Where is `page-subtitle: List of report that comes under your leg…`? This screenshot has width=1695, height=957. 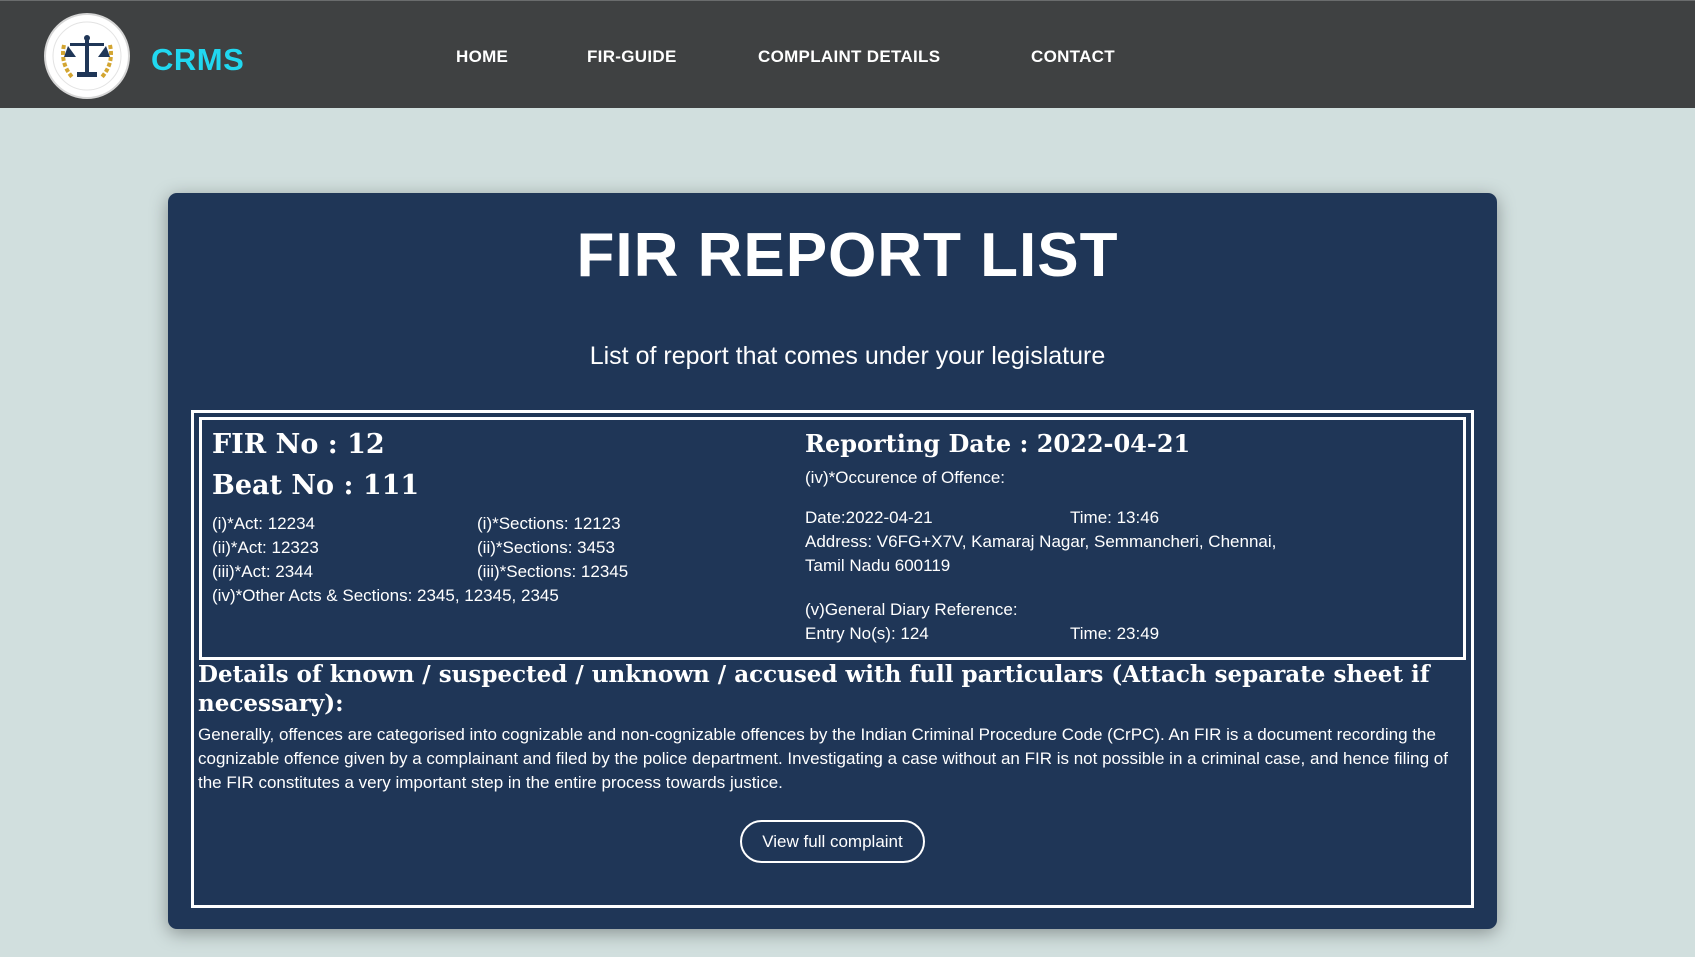 page-subtitle: List of report that comes under your leg… is located at coordinates (847, 356).